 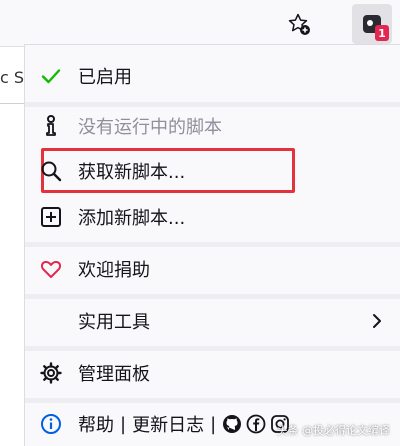 What do you see at coordinates (51, 424) in the screenshot?
I see `info-icon` at bounding box center [51, 424].